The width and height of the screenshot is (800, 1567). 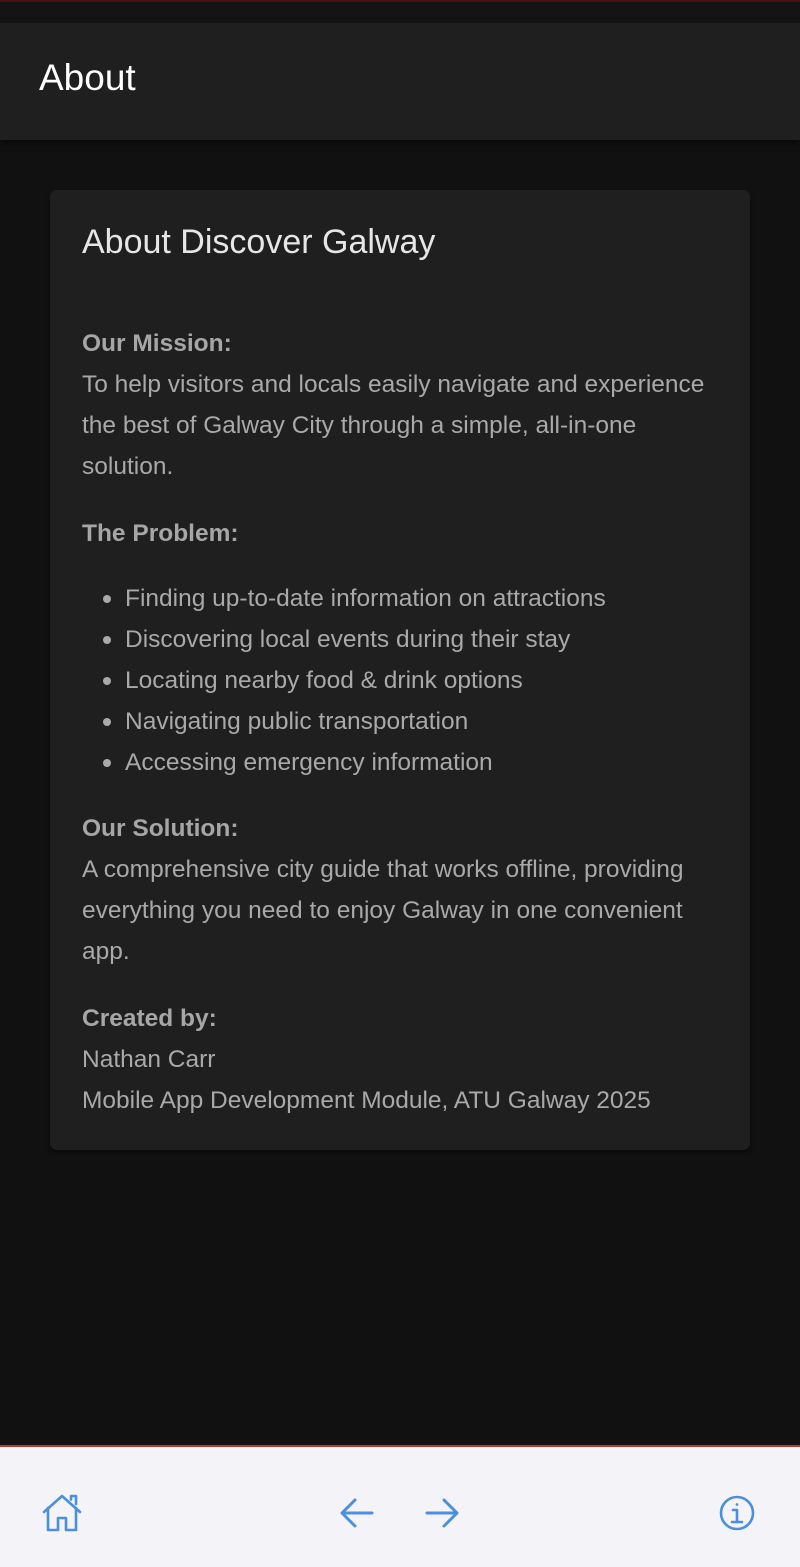 I want to click on author-name: Nathan Carr, so click(x=149, y=1059).